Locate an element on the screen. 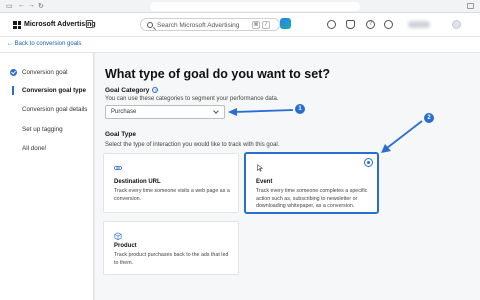 This screenshot has height=300, width=480. step-conversion-goal: Conversion goal is located at coordinates (39, 72).